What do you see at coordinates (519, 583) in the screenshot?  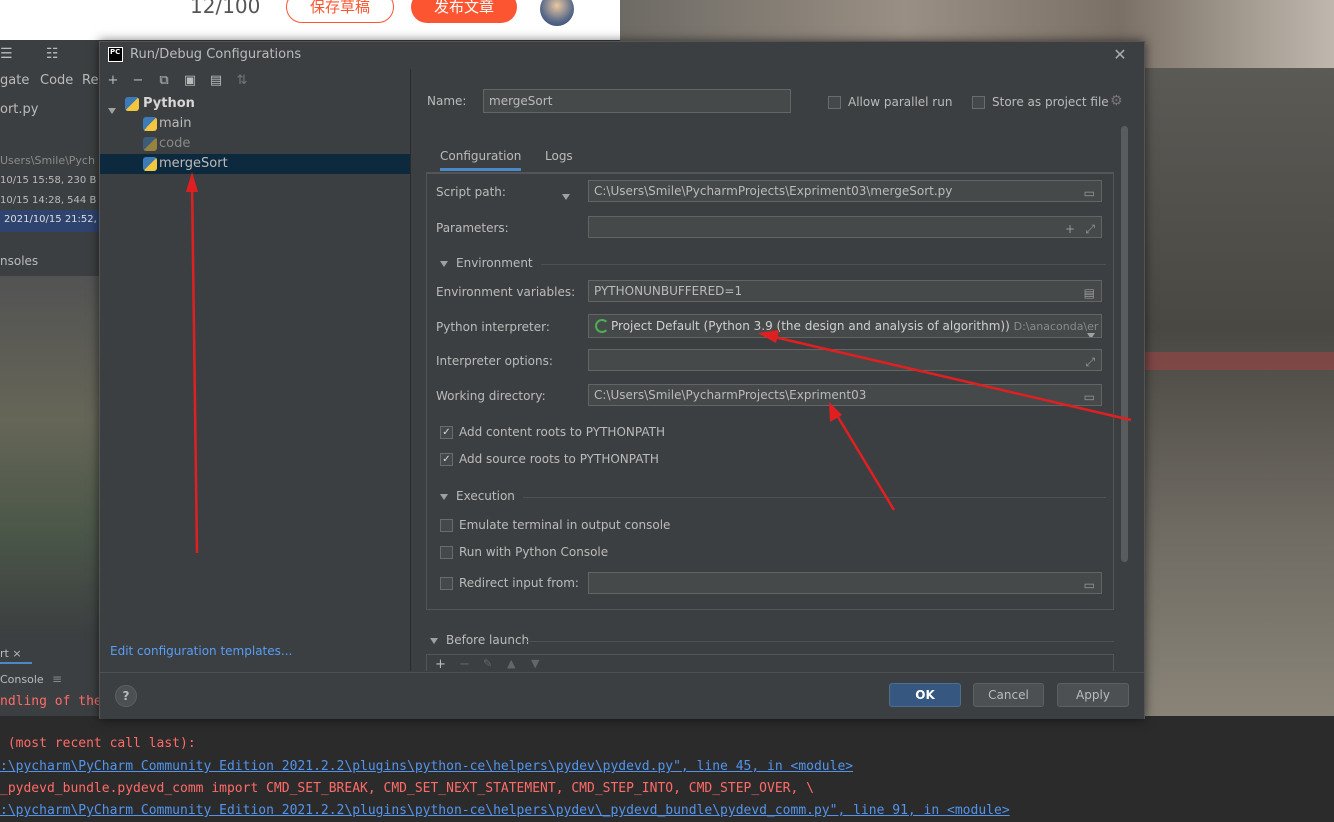 I see `redirect-input-label: Redirect input from:` at bounding box center [519, 583].